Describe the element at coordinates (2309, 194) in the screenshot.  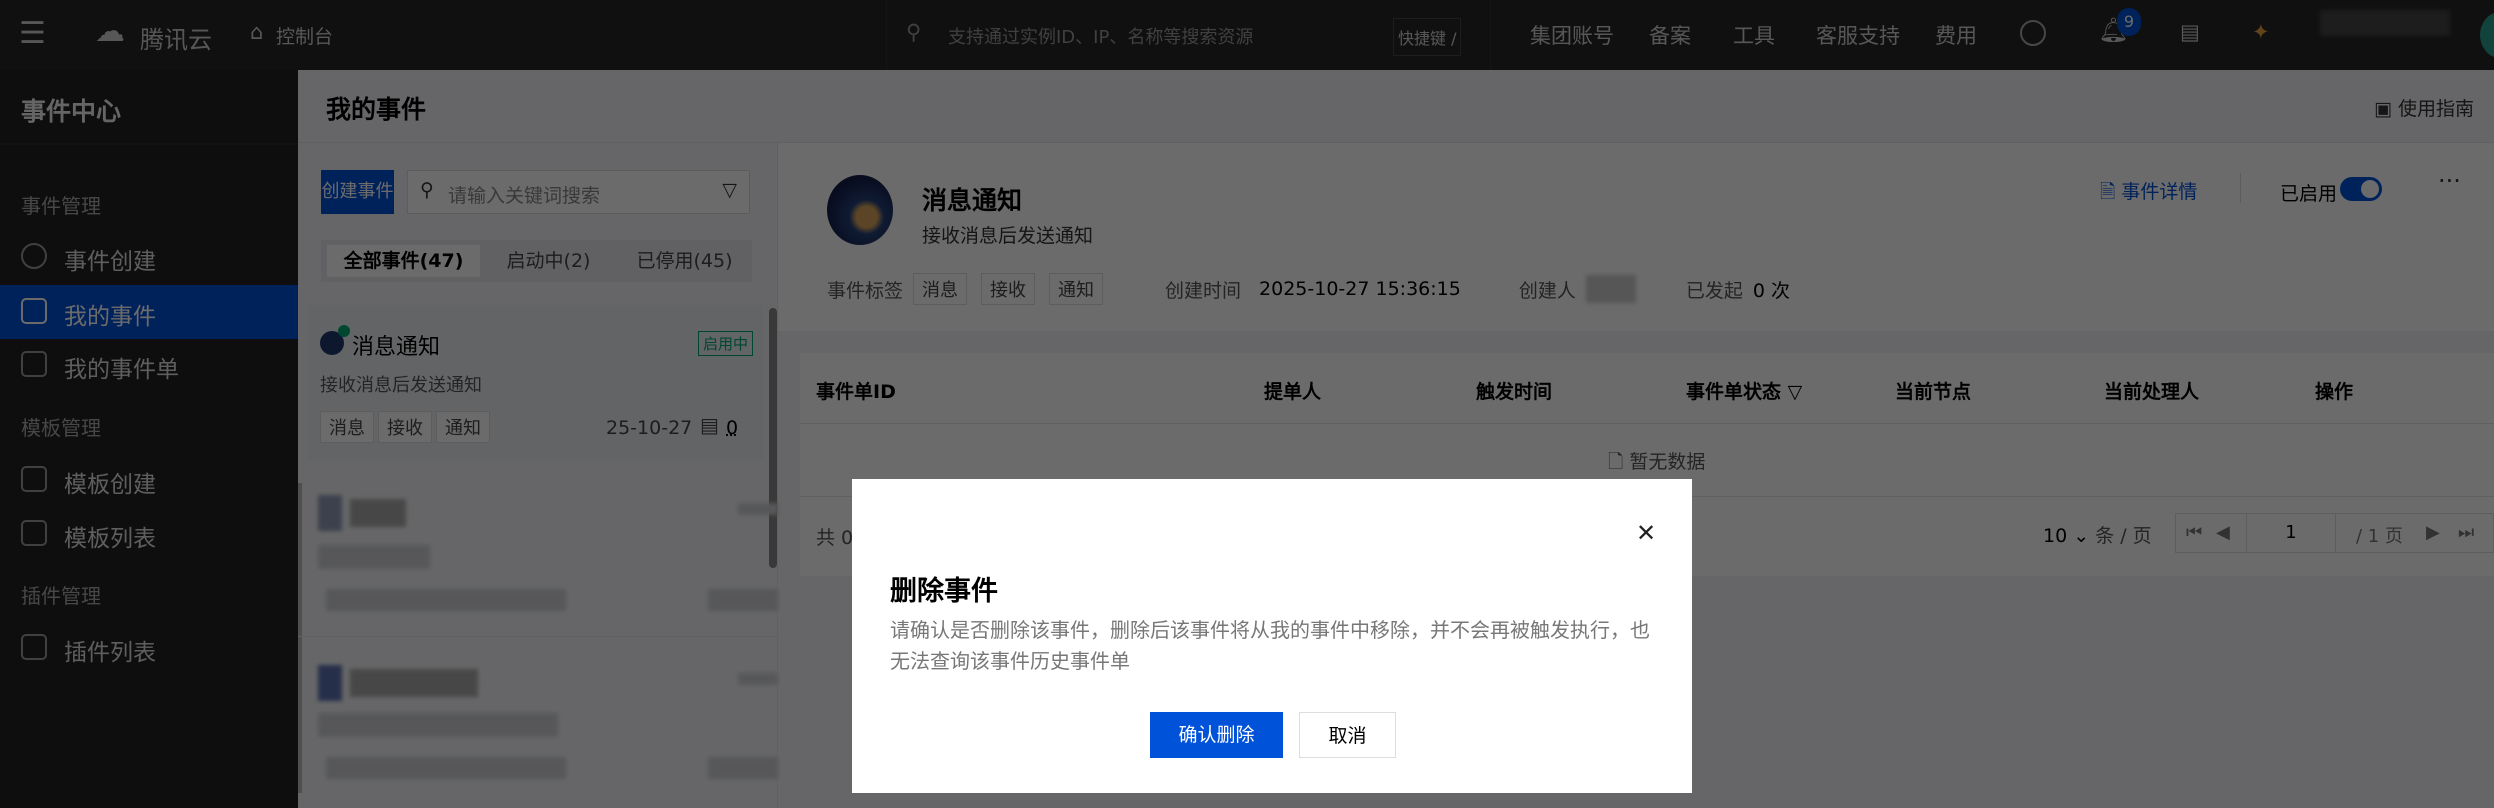
I see `enabled-label: 已启用` at that location.